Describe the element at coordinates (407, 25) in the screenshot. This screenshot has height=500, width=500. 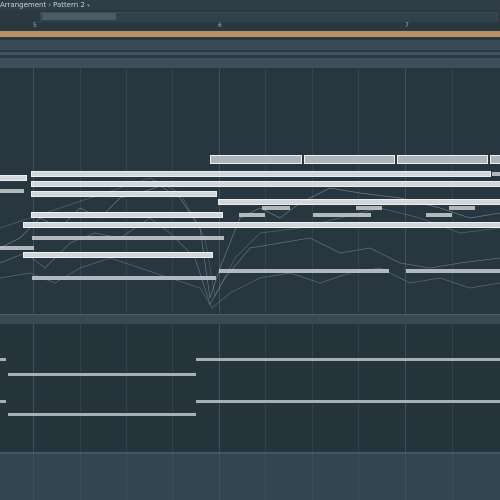
I see `bar-number-label: 7` at that location.